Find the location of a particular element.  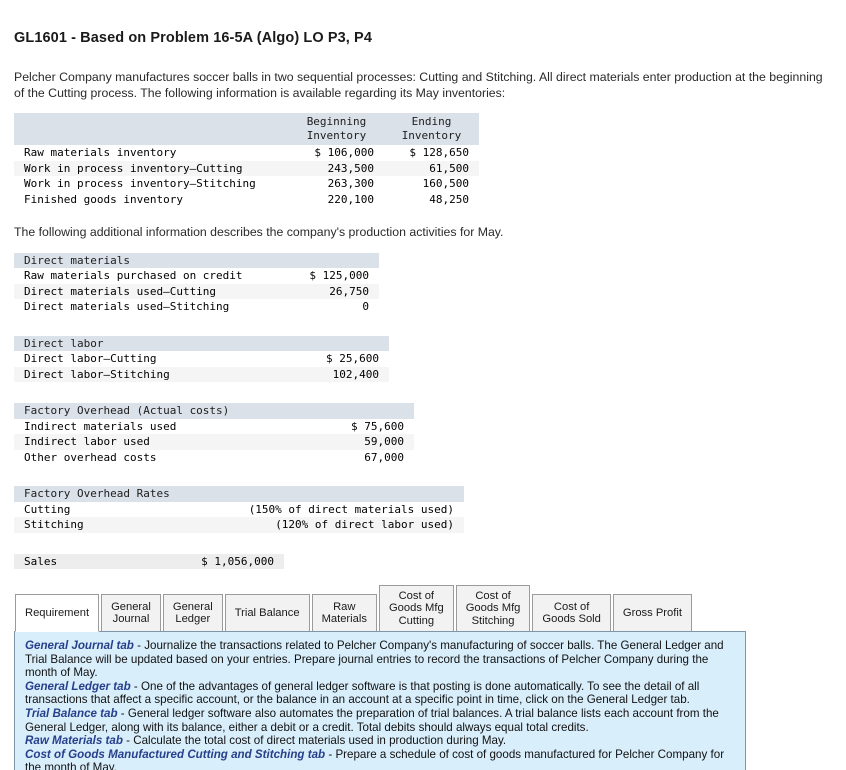

tab-label-line: Materials is located at coordinates (344, 619).